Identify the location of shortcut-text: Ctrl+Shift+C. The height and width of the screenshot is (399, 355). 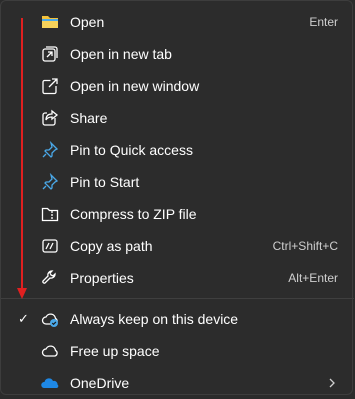
(305, 246).